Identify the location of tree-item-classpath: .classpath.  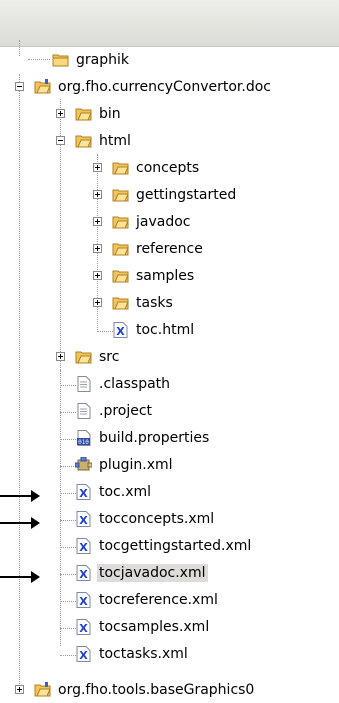
(123, 383).